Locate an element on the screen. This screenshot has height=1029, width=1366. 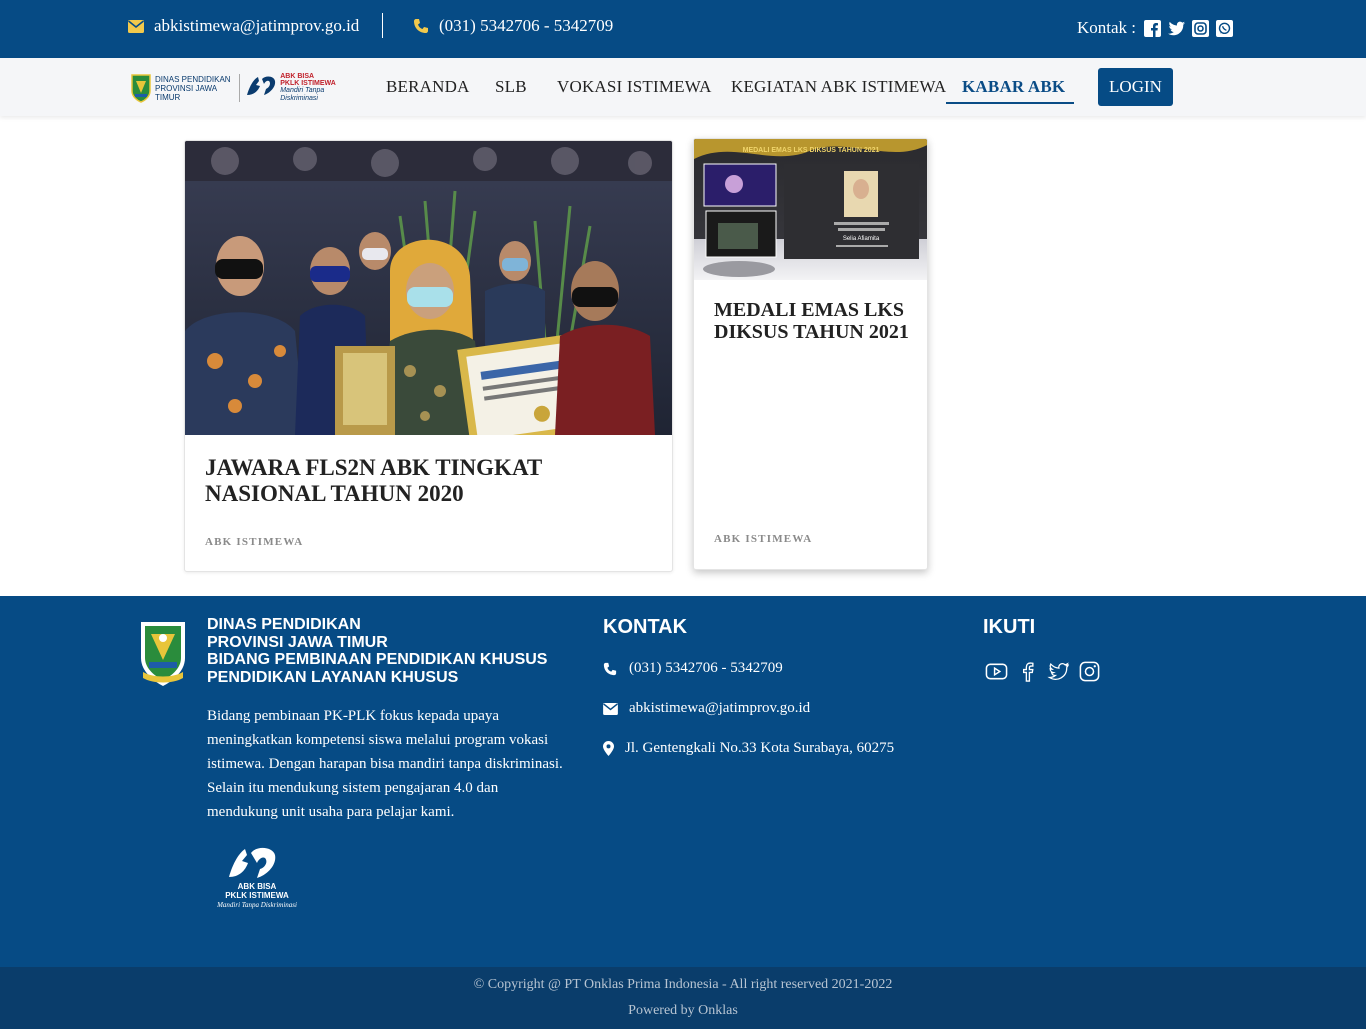
news-card-image is located at coordinates (428, 288).